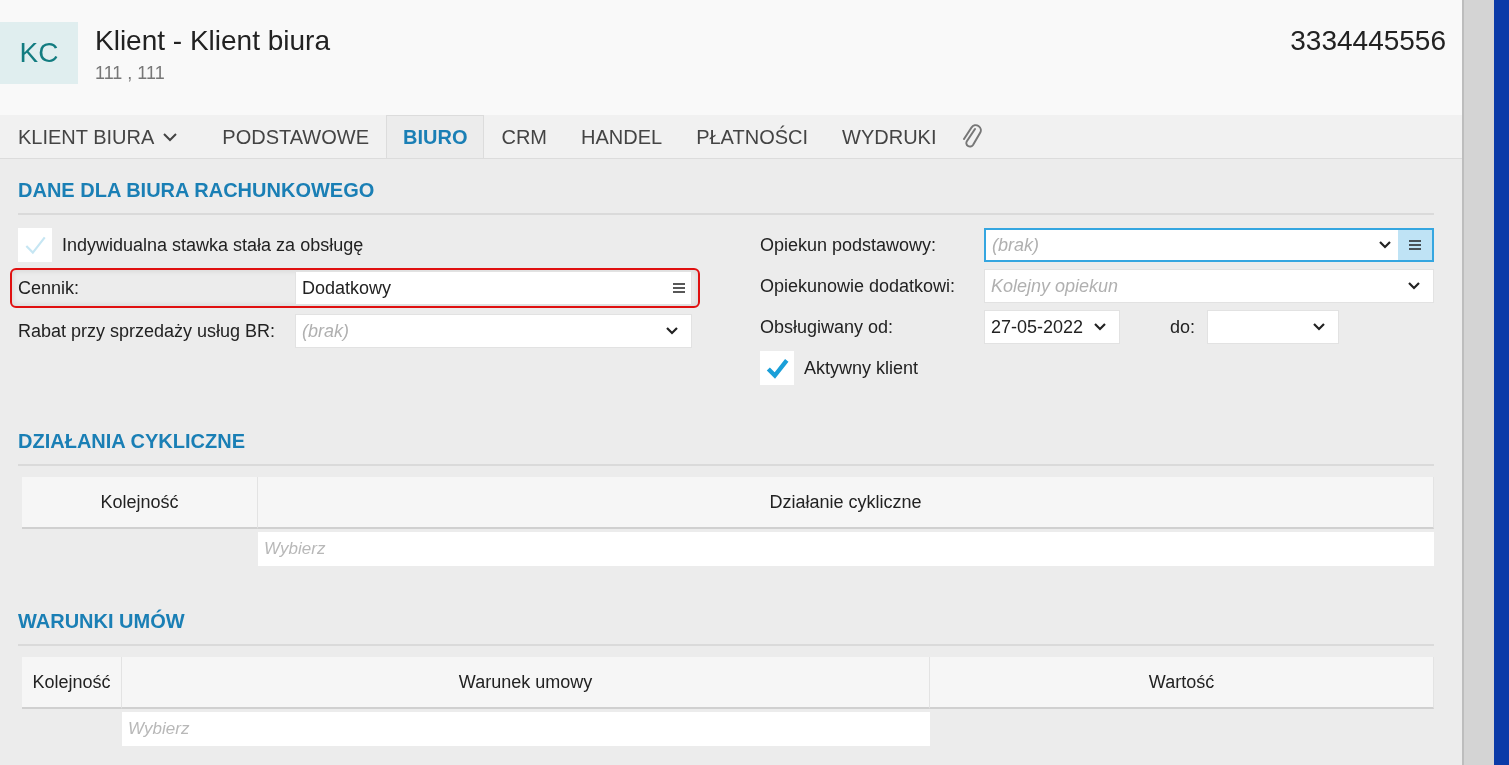 The height and width of the screenshot is (765, 1509). Describe the element at coordinates (846, 503) in the screenshot. I see `column-header: Działanie cykliczne` at that location.